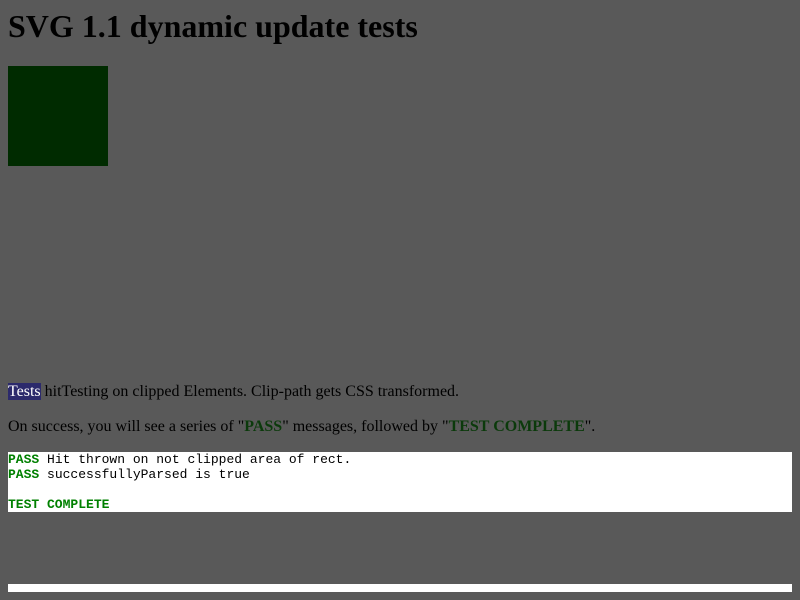 This screenshot has width=800, height=600. What do you see at coordinates (400, 588) in the screenshot?
I see `bottom-bar` at bounding box center [400, 588].